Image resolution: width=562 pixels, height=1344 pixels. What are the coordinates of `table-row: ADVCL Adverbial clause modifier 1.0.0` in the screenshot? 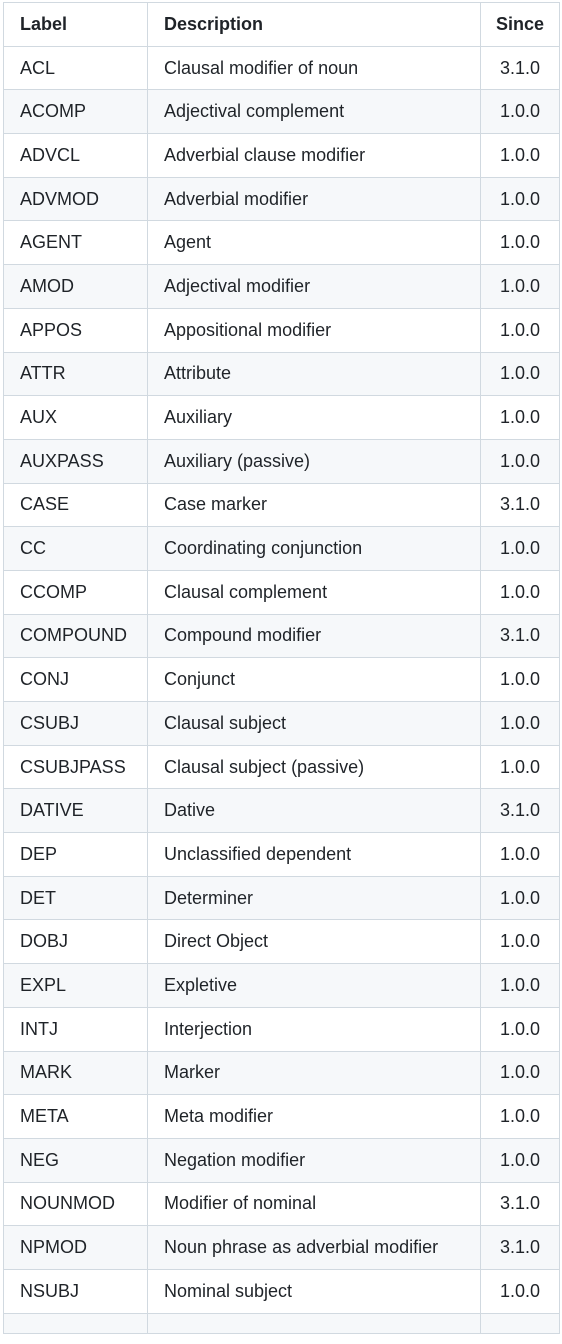 It's located at (281, 155).